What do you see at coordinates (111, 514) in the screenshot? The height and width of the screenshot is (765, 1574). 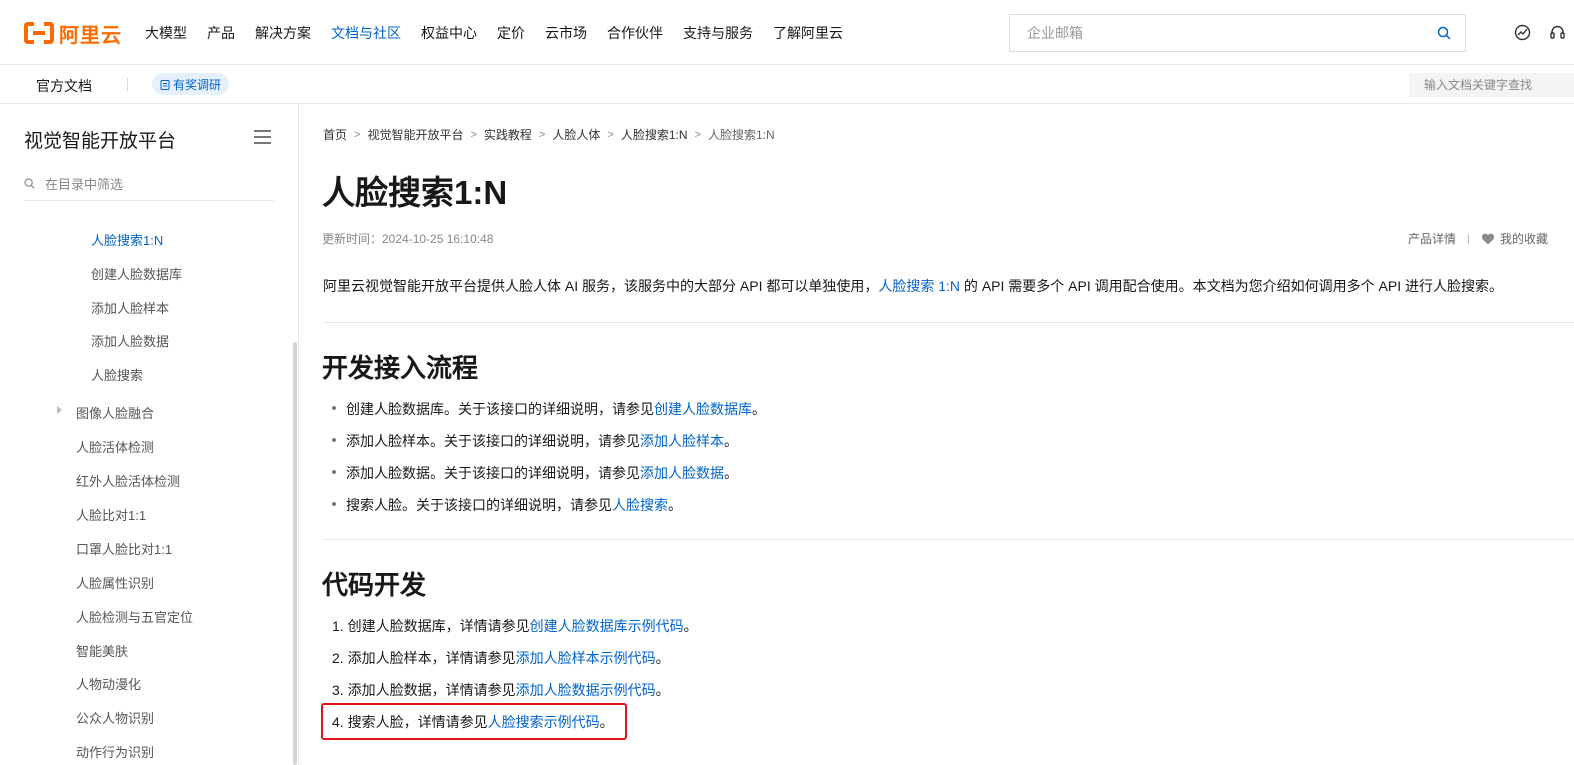 I see `sidebar-item-face-compare: 人脸比对1:1` at bounding box center [111, 514].